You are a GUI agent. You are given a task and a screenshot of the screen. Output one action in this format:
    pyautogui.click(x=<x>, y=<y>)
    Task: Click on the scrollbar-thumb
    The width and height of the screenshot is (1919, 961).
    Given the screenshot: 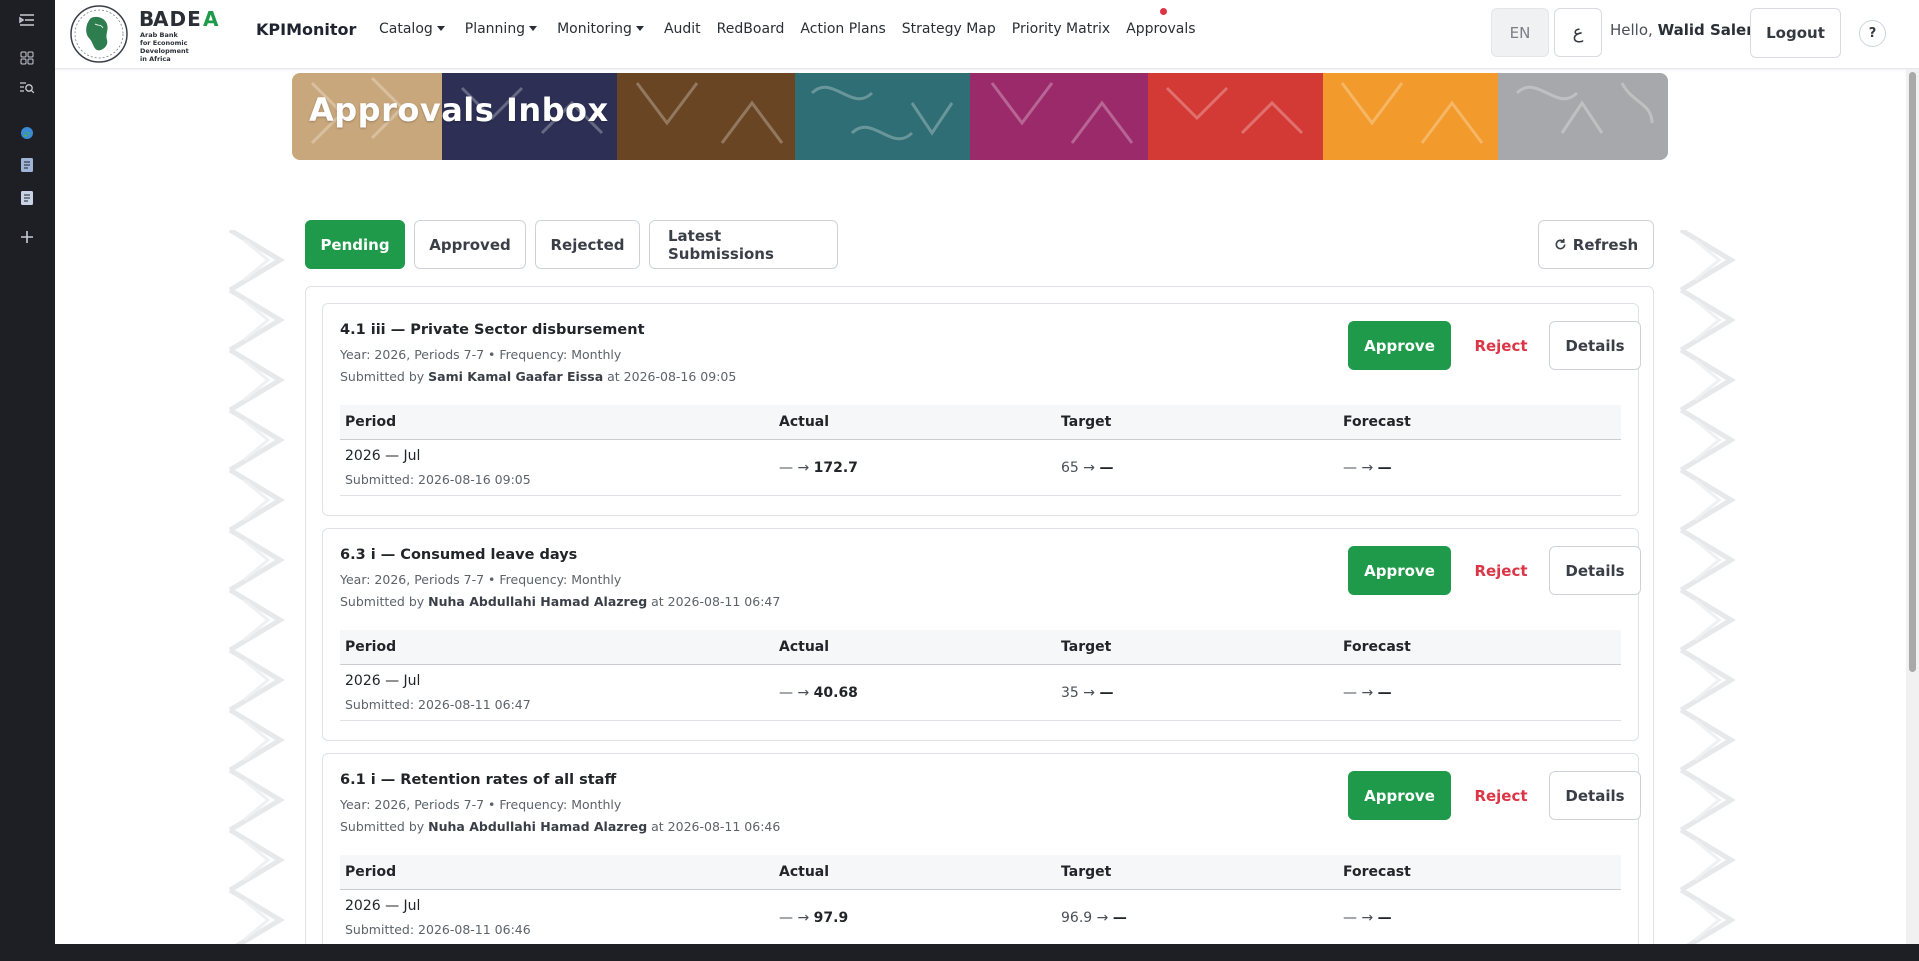 What is the action you would take?
    pyautogui.click(x=1912, y=372)
    